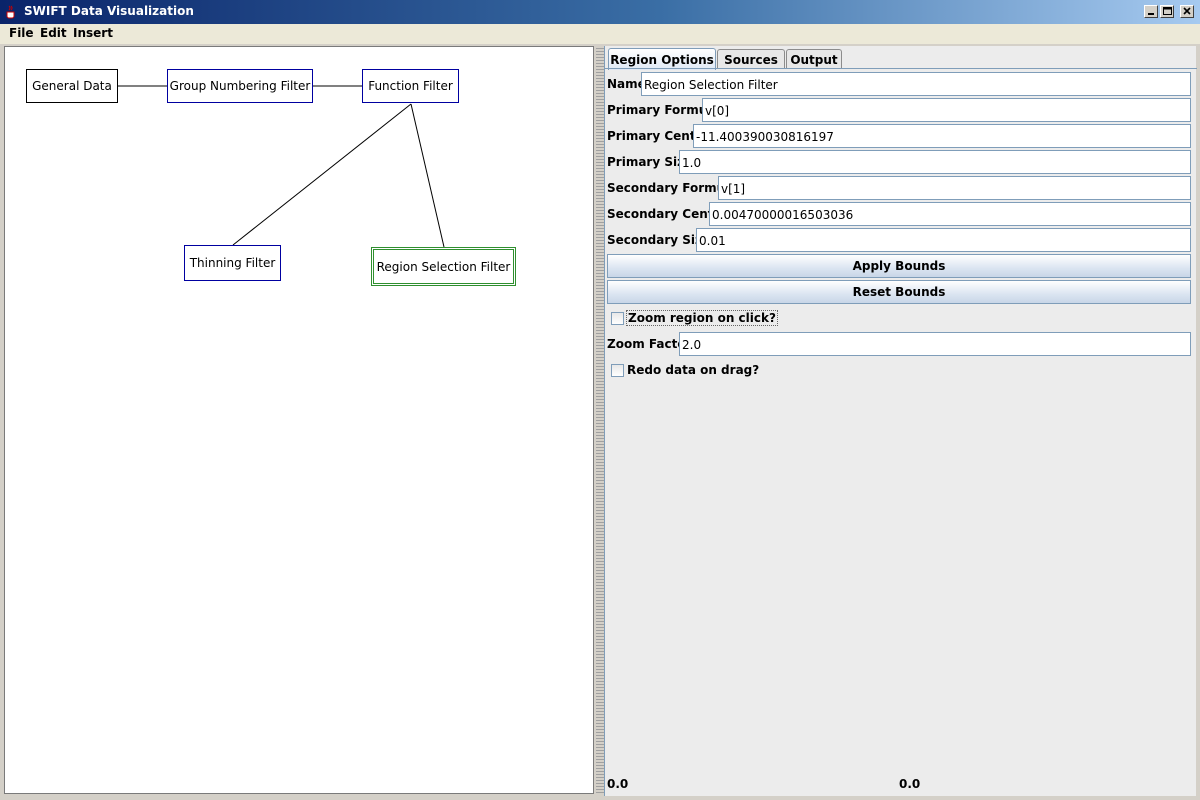  Describe the element at coordinates (899, 266) in the screenshot. I see `apply-bounds-button: Apply Bounds` at that location.